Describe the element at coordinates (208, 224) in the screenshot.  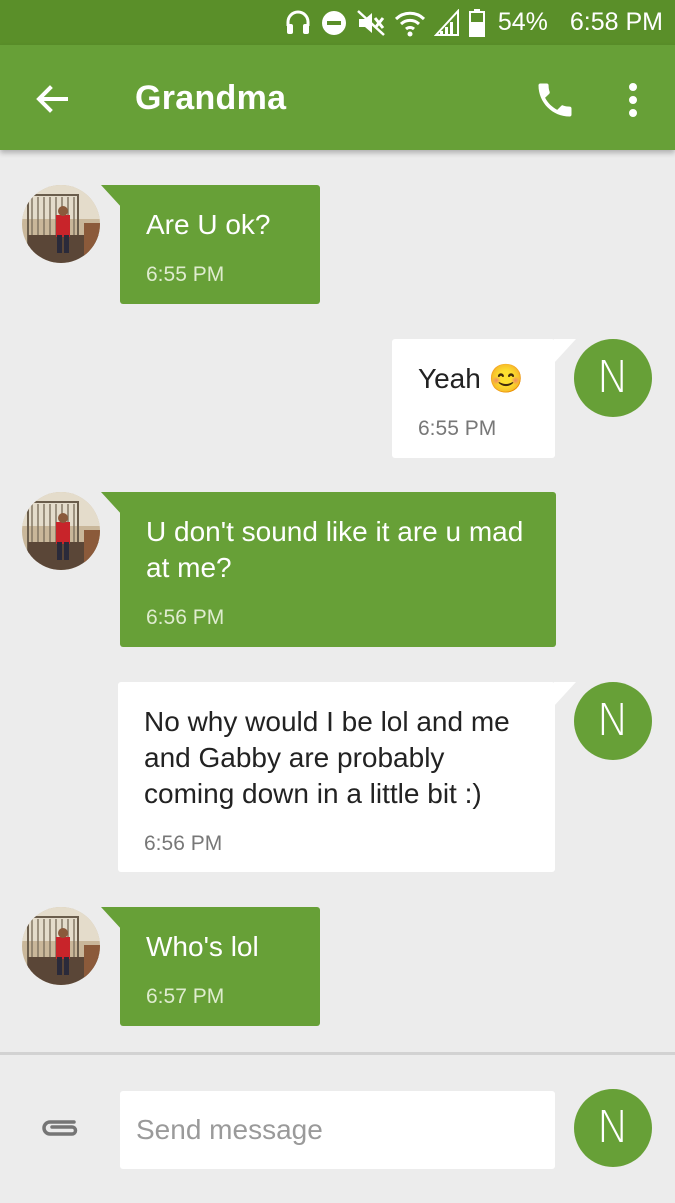
I see `message-text: Are U ok?` at that location.